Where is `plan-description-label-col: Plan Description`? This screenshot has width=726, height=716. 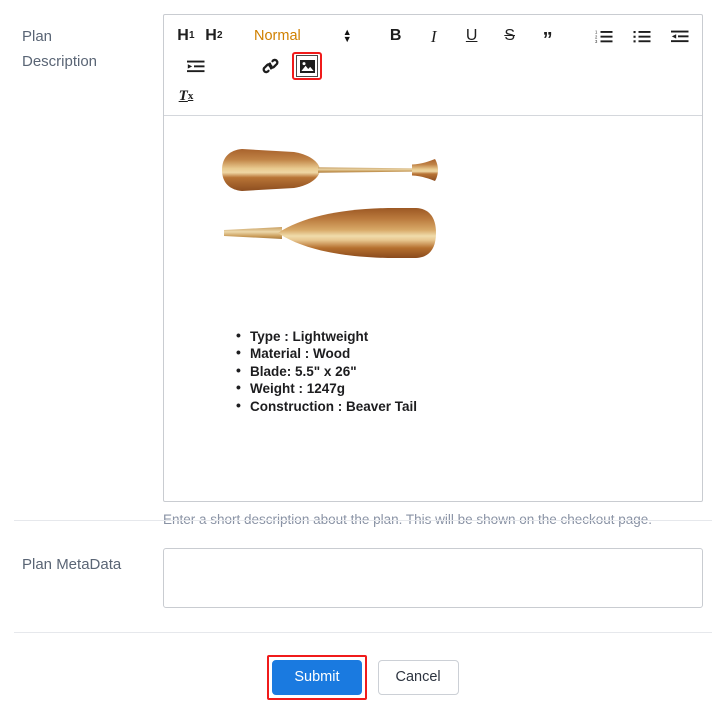 plan-description-label-col: Plan Description is located at coordinates (81, 37).